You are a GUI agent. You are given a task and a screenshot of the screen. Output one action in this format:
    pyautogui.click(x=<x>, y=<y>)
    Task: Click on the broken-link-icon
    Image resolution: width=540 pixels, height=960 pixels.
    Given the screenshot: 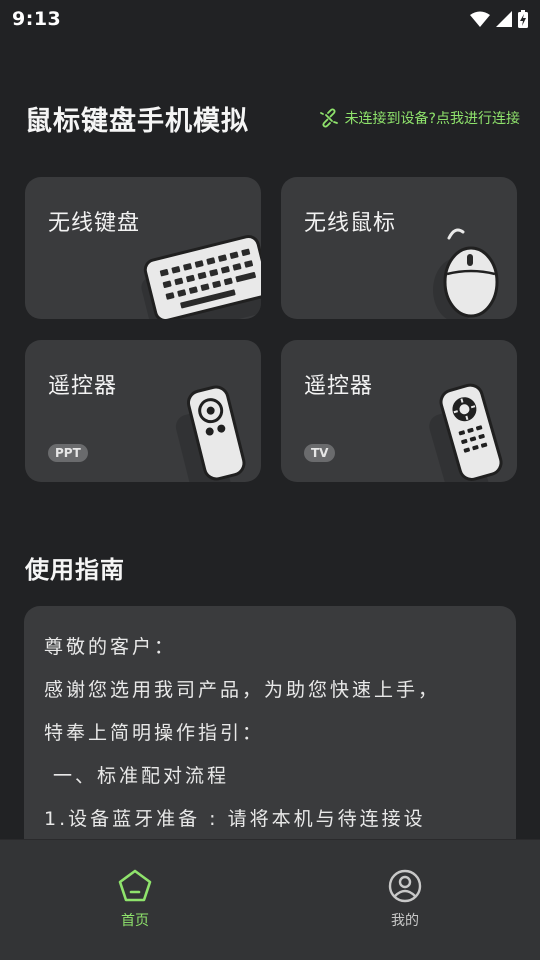 What is the action you would take?
    pyautogui.click(x=328, y=118)
    